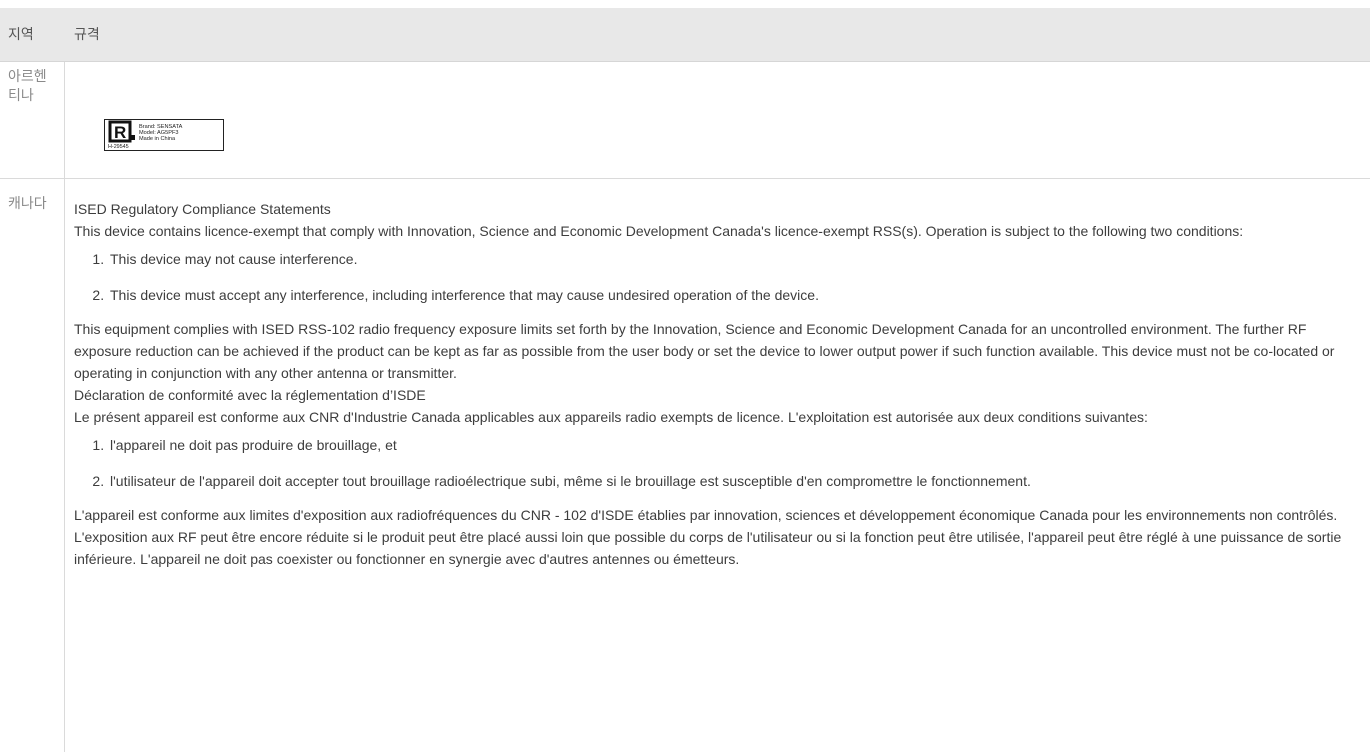 This screenshot has width=1370, height=752. What do you see at coordinates (21, 34) in the screenshot?
I see `header-region: 지역` at bounding box center [21, 34].